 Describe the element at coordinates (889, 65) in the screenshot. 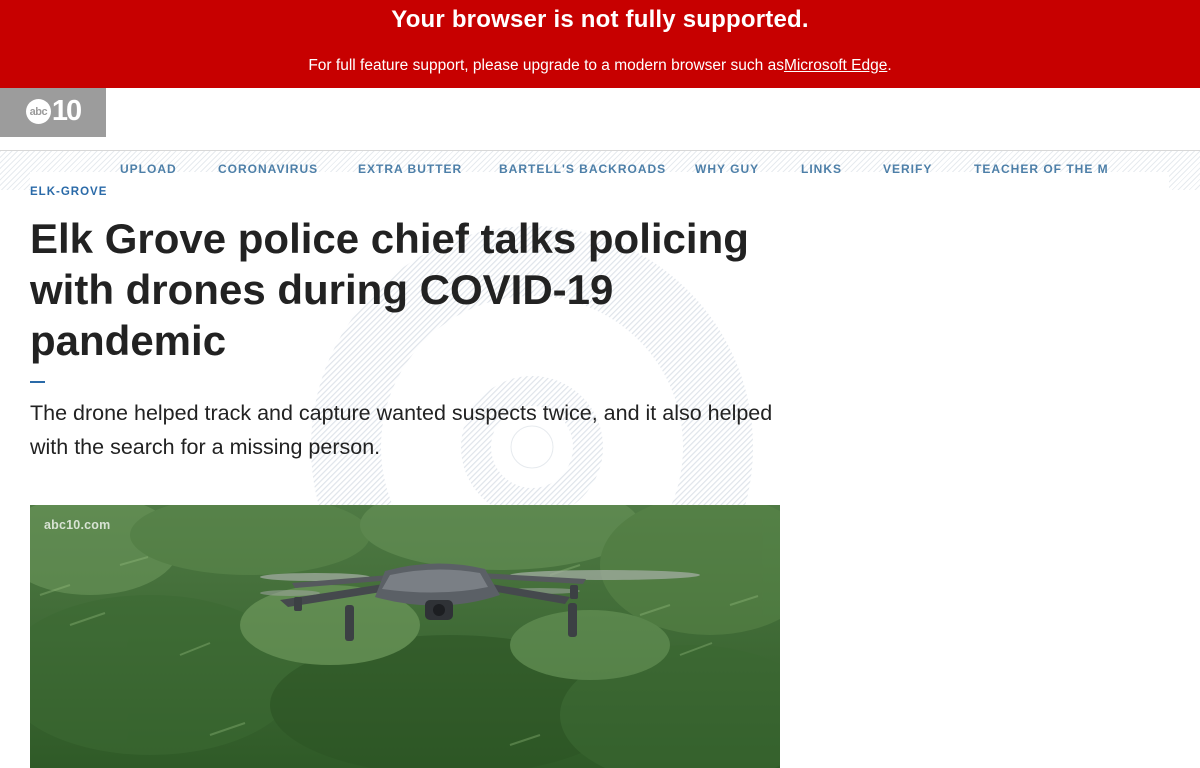

I see `banner-message-end: .` at that location.